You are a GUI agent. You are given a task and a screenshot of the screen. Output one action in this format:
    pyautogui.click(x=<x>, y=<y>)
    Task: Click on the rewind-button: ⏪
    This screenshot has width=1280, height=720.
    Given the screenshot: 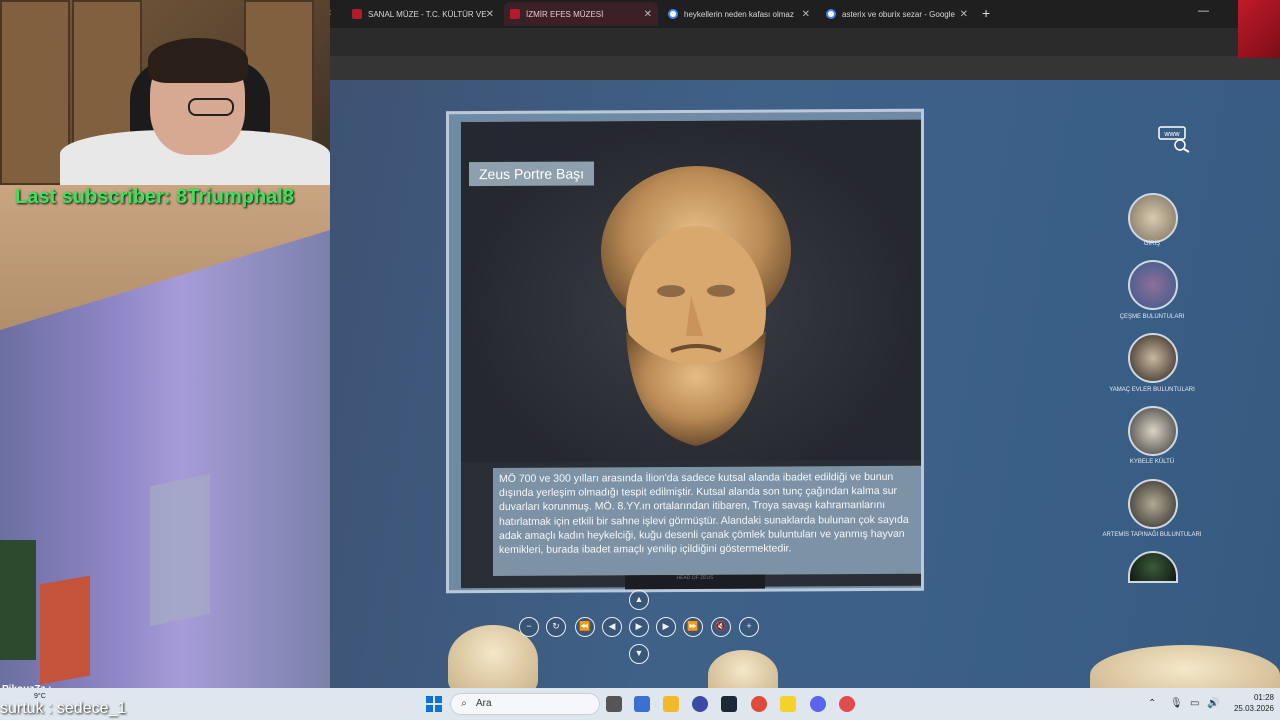 What is the action you would take?
    pyautogui.click(x=585, y=627)
    